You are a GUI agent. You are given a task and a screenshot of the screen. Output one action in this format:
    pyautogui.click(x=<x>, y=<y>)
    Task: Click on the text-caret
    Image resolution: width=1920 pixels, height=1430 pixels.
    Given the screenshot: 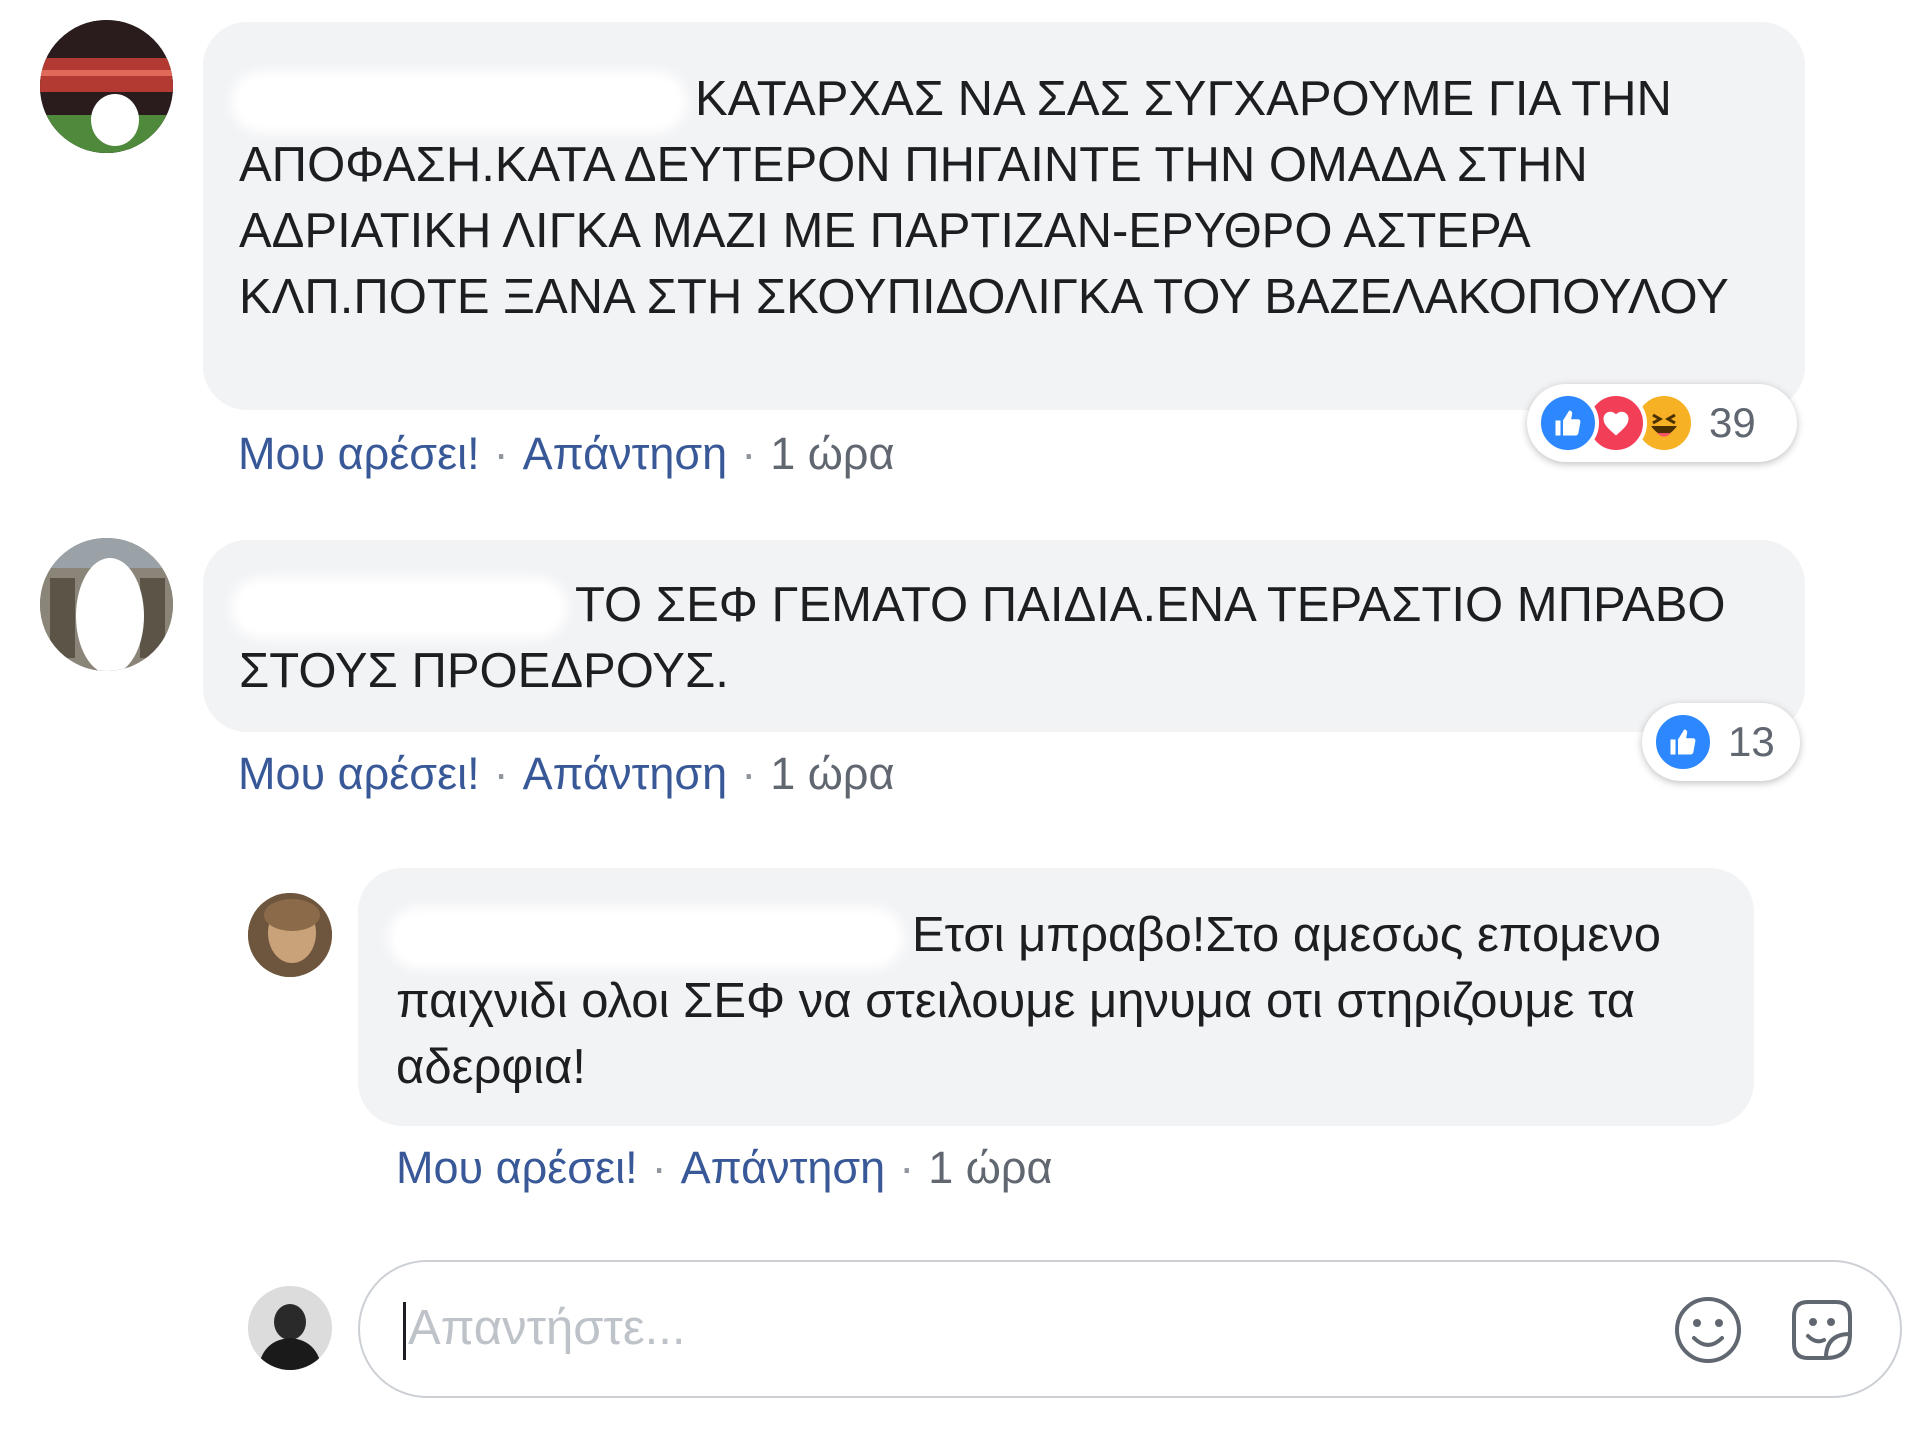 What is the action you would take?
    pyautogui.click(x=404, y=1331)
    